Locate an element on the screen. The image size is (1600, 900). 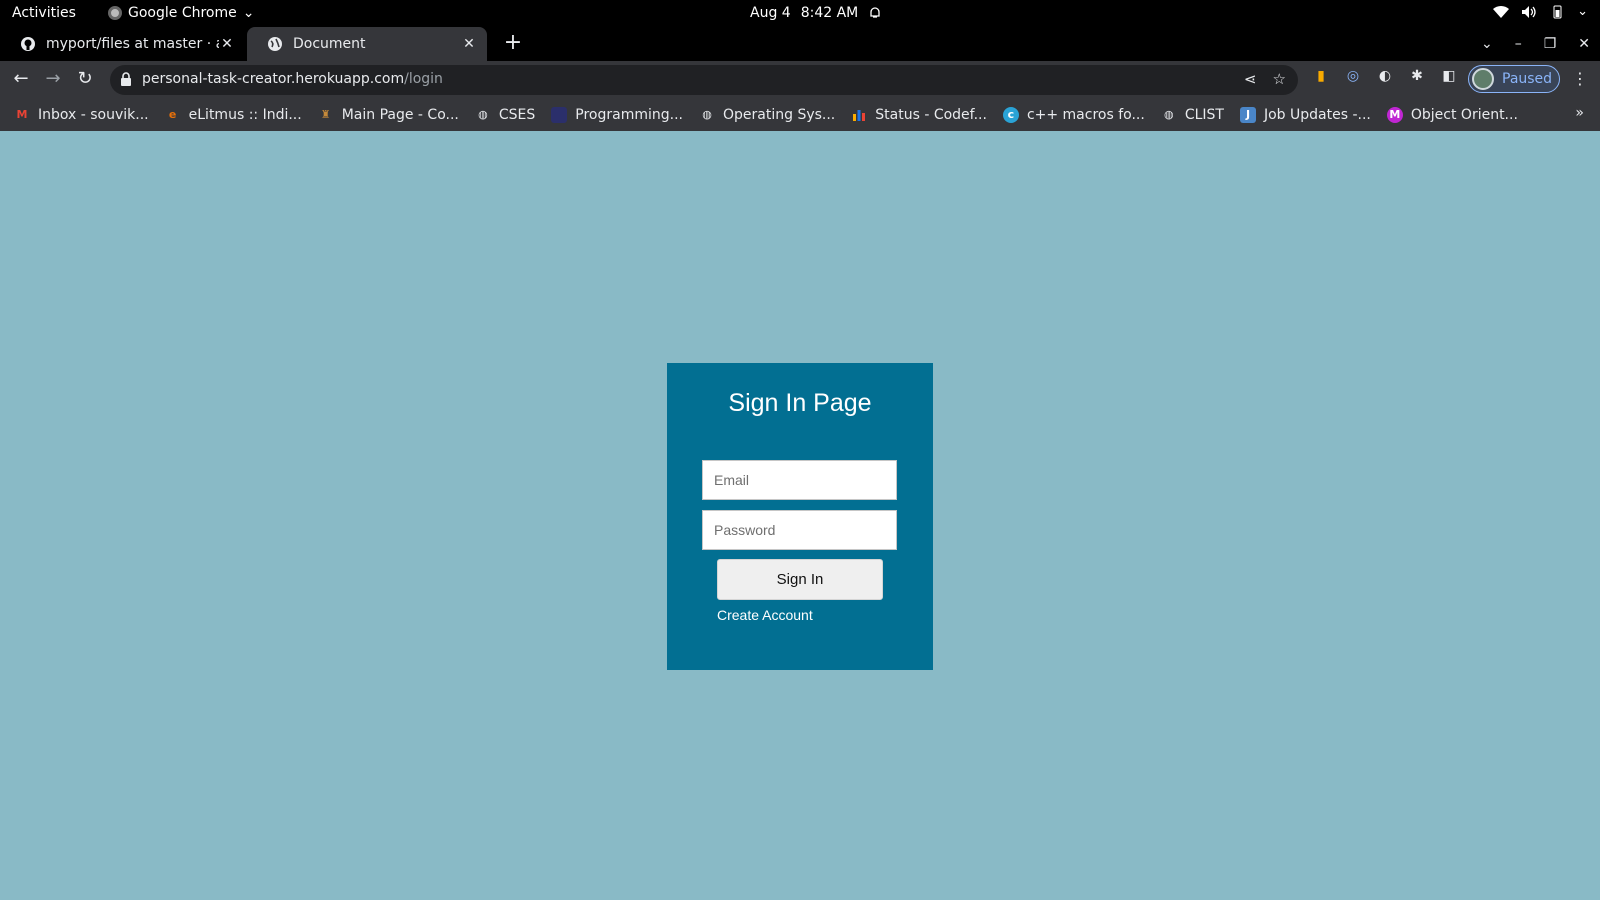
chrome-icon is located at coordinates (115, 13).